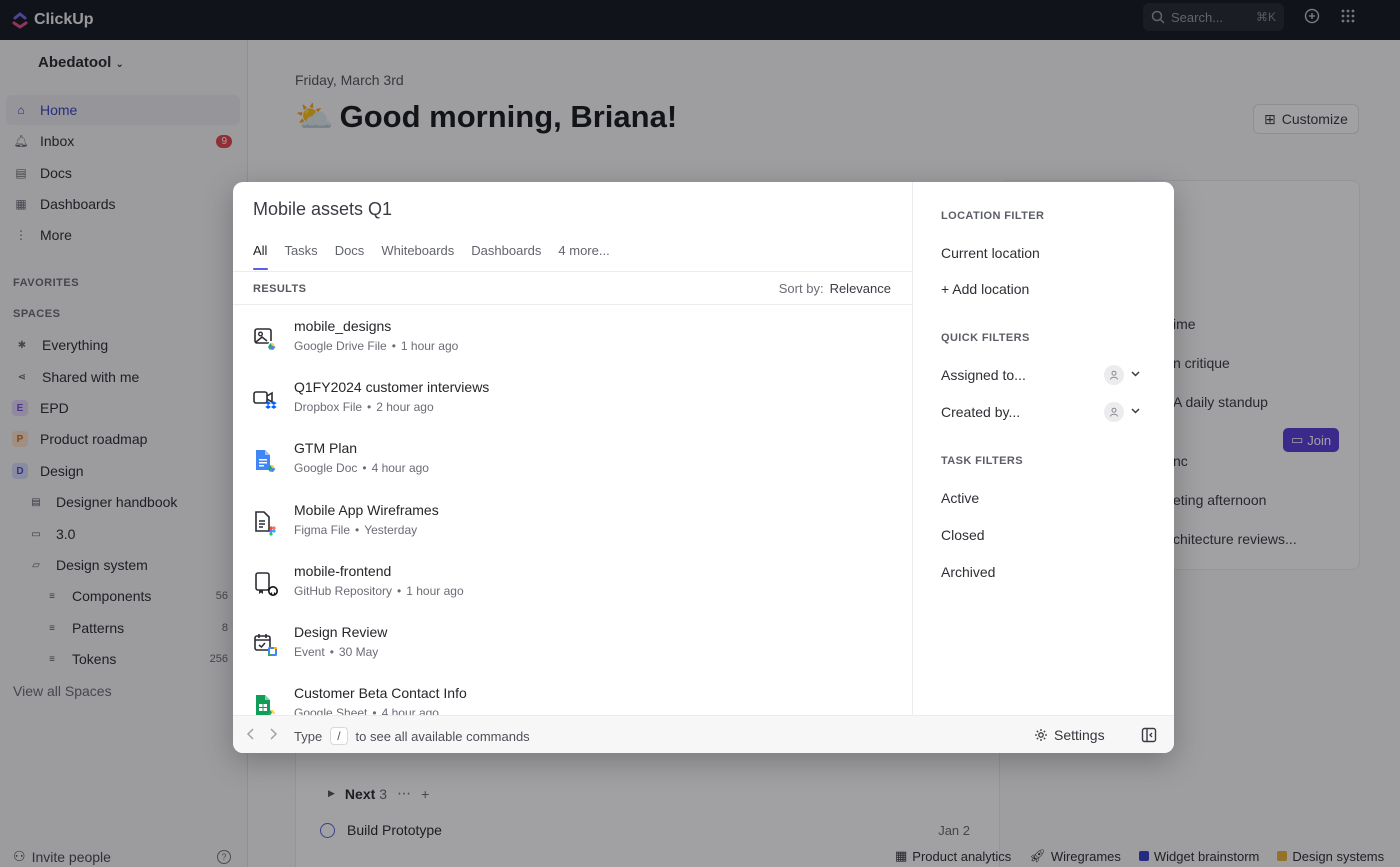  Describe the element at coordinates (993, 216) in the screenshot. I see `location-filter-label: LOCATION FILTER` at that location.